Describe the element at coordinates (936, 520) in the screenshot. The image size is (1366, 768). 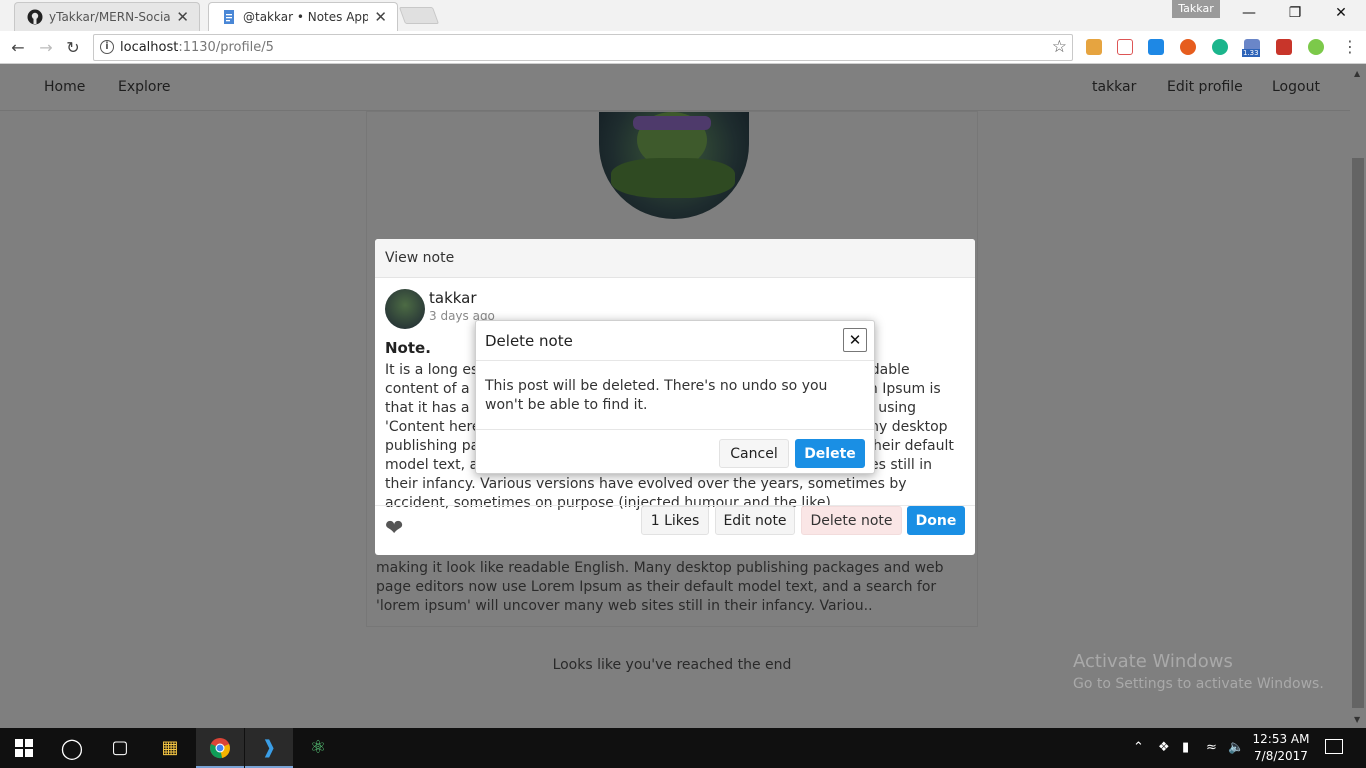
I see `done-button: Done` at that location.